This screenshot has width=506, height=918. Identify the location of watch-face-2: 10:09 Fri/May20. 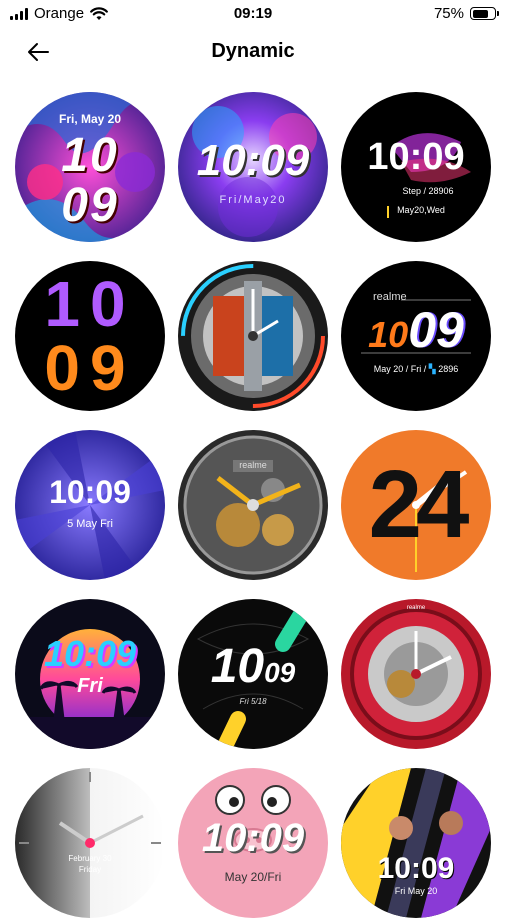
(253, 167).